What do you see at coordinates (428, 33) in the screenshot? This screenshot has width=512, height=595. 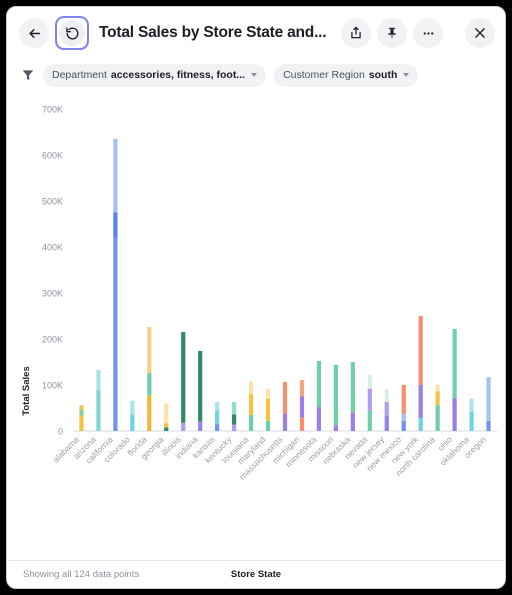 I see `more-options-button` at bounding box center [428, 33].